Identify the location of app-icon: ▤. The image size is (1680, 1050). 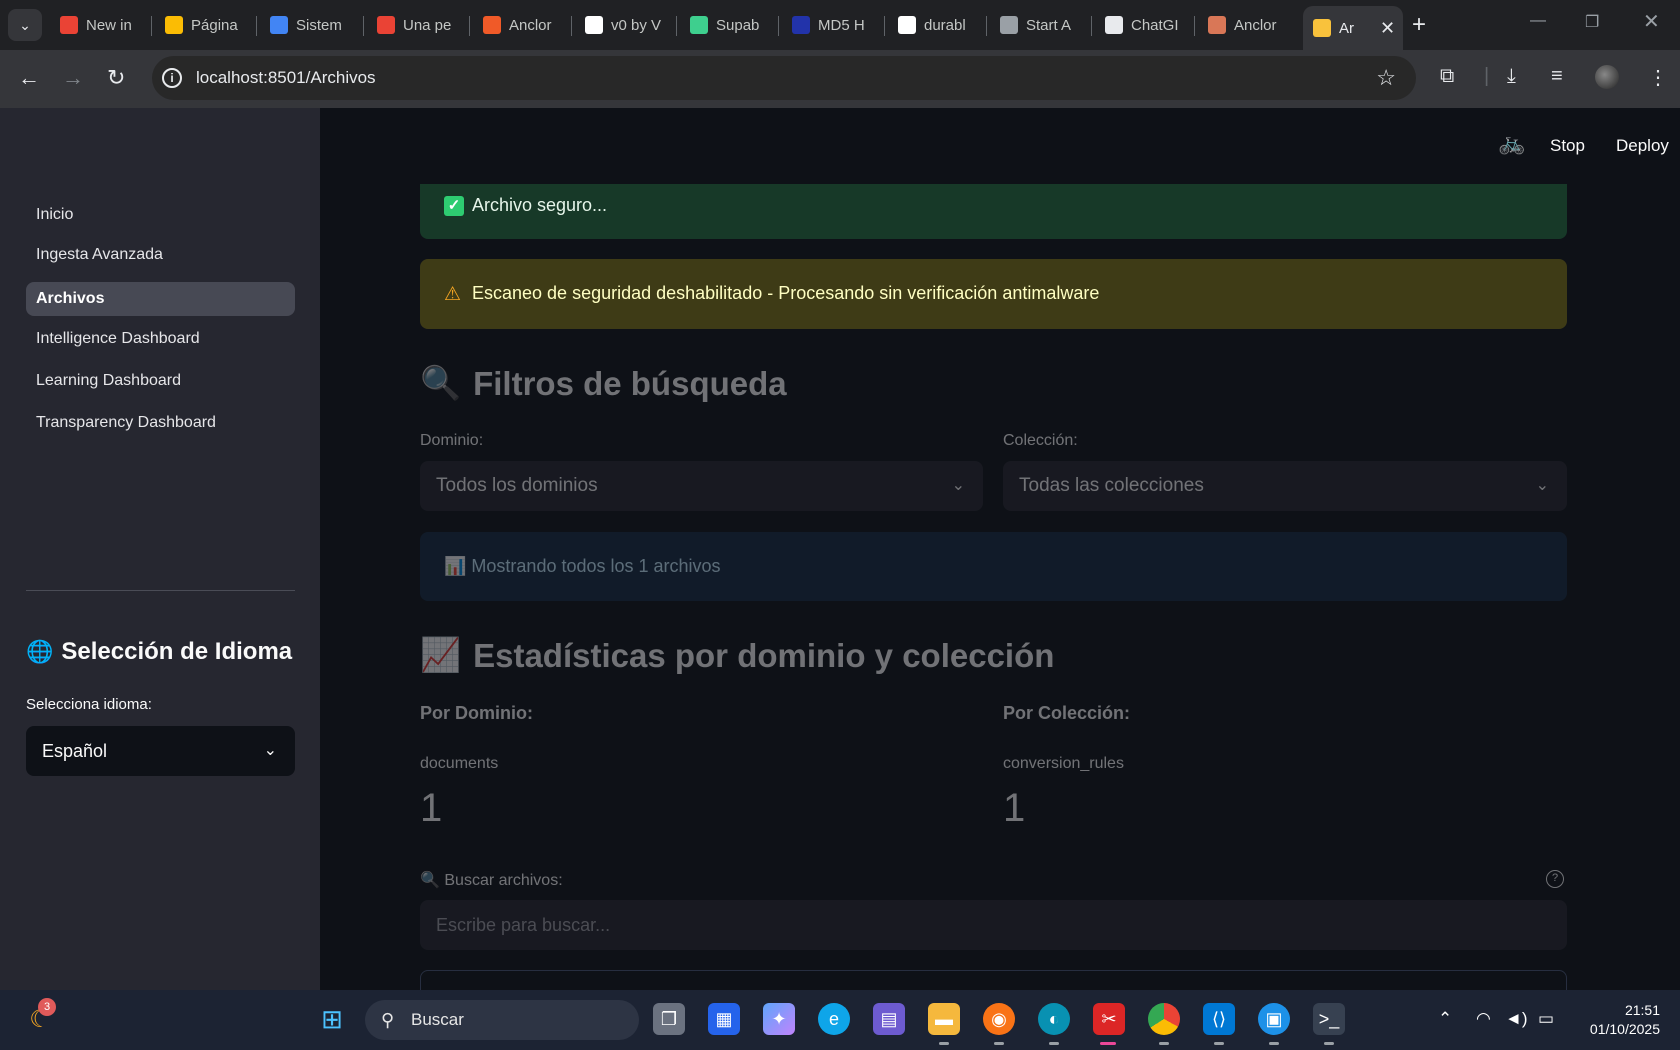
(889, 1019).